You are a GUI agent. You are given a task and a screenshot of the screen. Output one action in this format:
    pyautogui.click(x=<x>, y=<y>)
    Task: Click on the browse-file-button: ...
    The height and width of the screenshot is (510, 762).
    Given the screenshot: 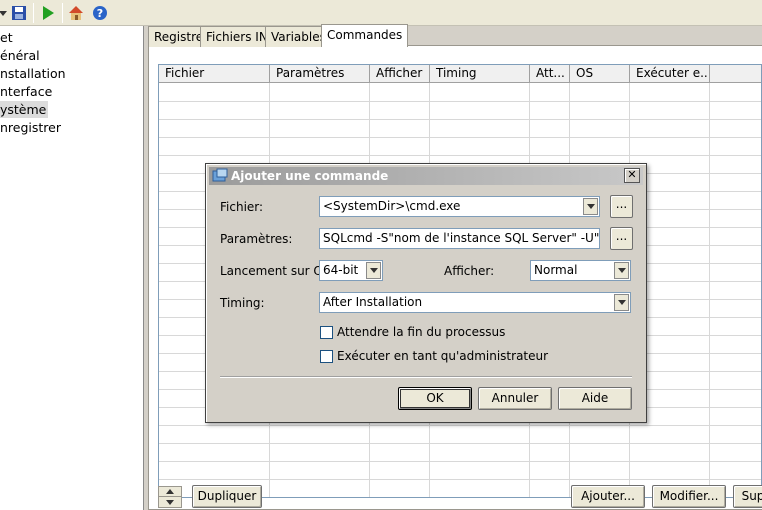 What is the action you would take?
    pyautogui.click(x=621, y=206)
    